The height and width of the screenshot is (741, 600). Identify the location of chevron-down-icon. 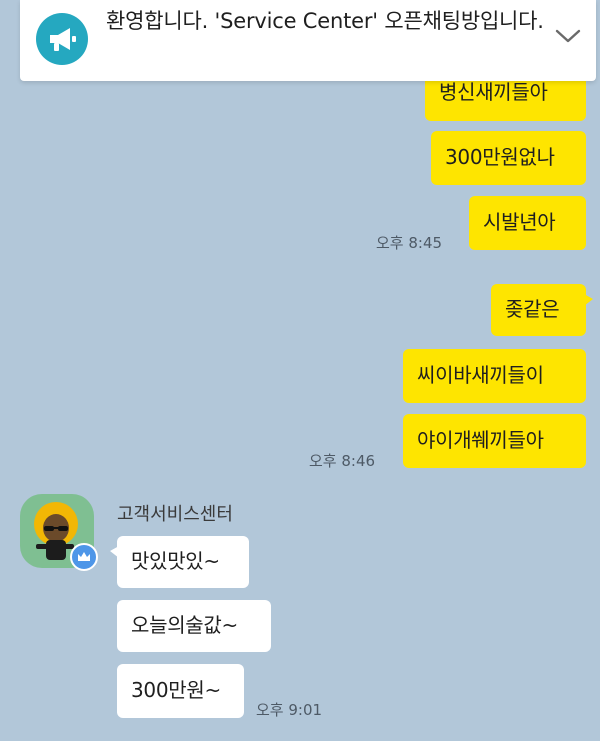
(568, 36).